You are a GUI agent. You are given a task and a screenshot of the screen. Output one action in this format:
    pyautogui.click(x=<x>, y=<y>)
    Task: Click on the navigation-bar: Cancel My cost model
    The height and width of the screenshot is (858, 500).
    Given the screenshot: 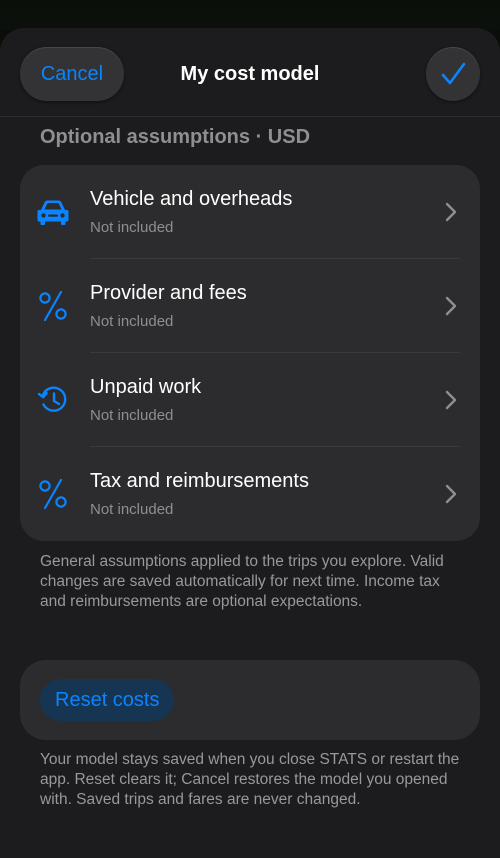 What is the action you would take?
    pyautogui.click(x=250, y=72)
    